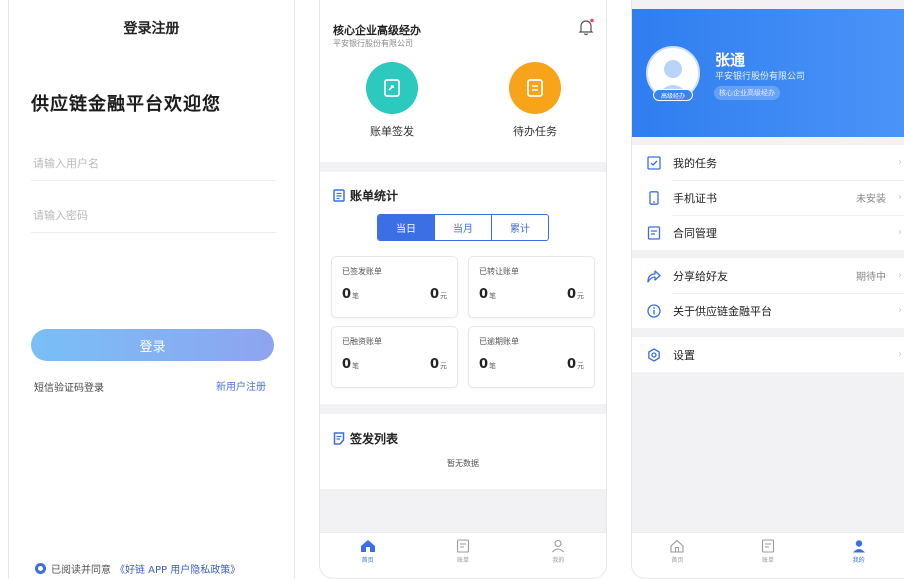  Describe the element at coordinates (653, 310) in the screenshot. I see `info-icon` at that location.